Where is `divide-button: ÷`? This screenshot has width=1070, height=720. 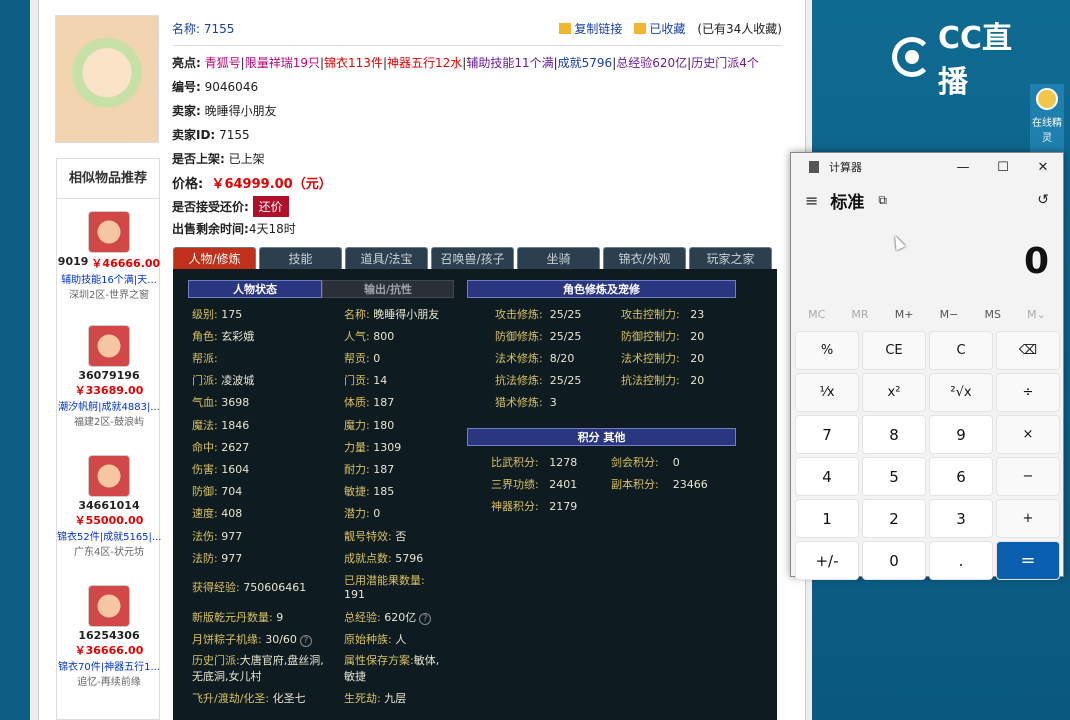
divide-button: ÷ is located at coordinates (1028, 392).